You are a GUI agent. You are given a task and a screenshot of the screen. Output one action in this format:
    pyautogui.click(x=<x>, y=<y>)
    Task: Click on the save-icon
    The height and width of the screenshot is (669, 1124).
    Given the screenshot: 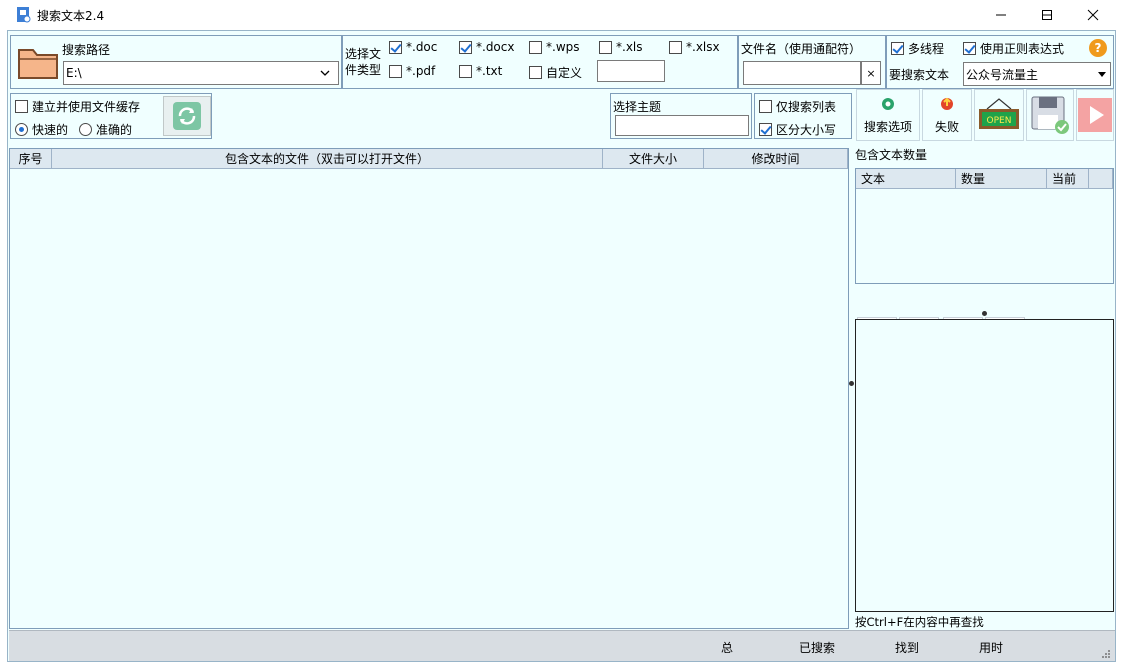 What is the action you would take?
    pyautogui.click(x=1050, y=115)
    